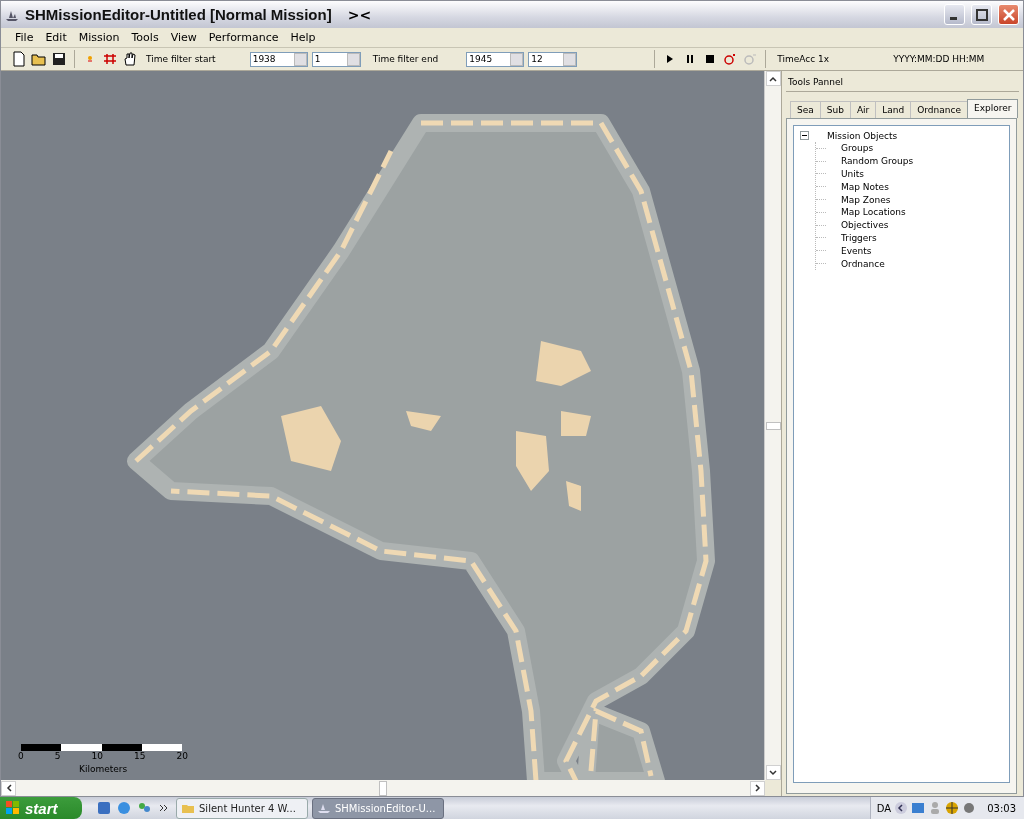  Describe the element at coordinates (865, 186) in the screenshot. I see `tree-item: Map Notes` at that location.